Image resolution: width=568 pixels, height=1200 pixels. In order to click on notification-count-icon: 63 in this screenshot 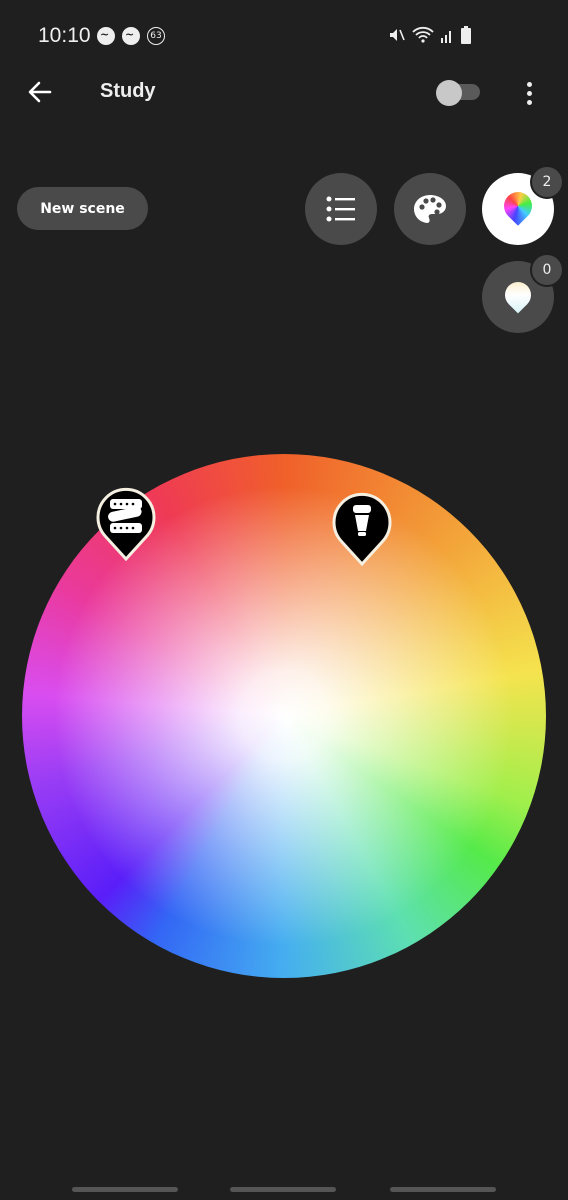, I will do `click(156, 36)`.